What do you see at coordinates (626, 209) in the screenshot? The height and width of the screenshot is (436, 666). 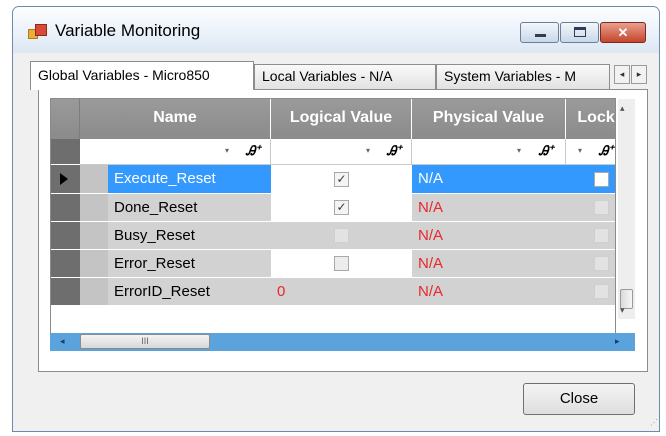 I see `vertical-scrollbar: ▴ ▾` at bounding box center [626, 209].